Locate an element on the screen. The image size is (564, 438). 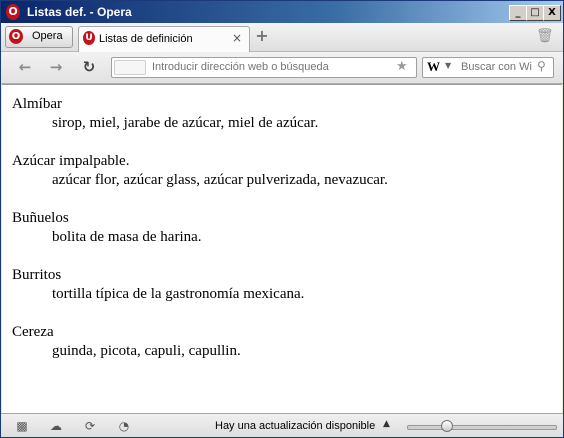
definition-term: Buñuelos is located at coordinates (40, 218).